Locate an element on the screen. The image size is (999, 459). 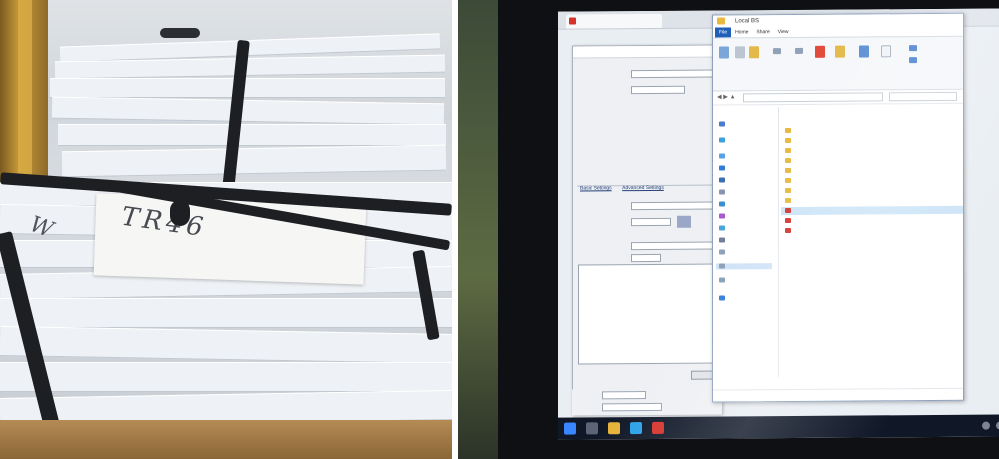
pictures-icon is located at coordinates (722, 228).